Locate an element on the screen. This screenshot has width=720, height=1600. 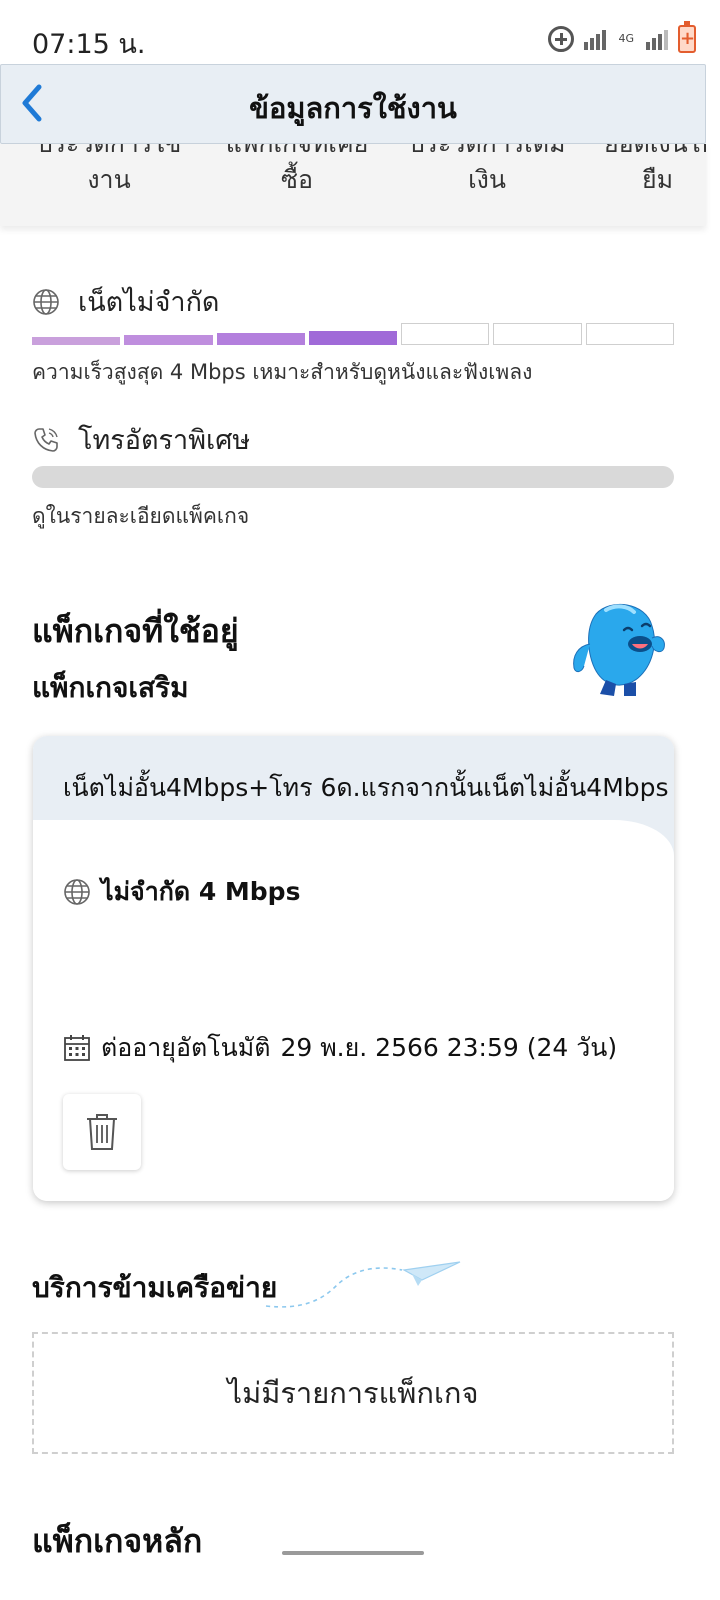
status-icons: 4G + is located at coordinates (622, 38).